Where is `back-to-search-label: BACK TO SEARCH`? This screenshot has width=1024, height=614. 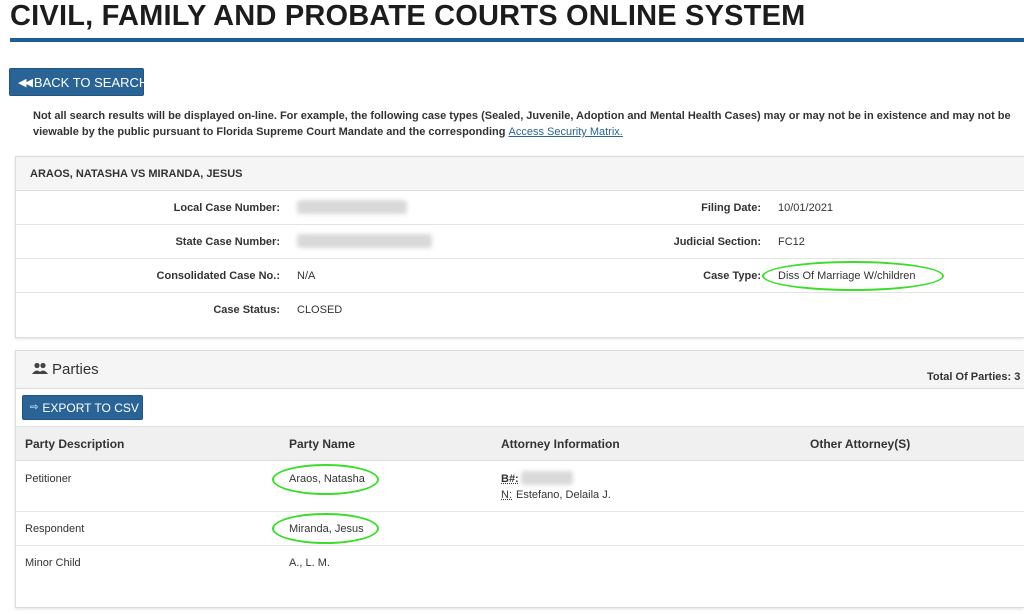
back-to-search-label: BACK TO SEARCH is located at coordinates (91, 82).